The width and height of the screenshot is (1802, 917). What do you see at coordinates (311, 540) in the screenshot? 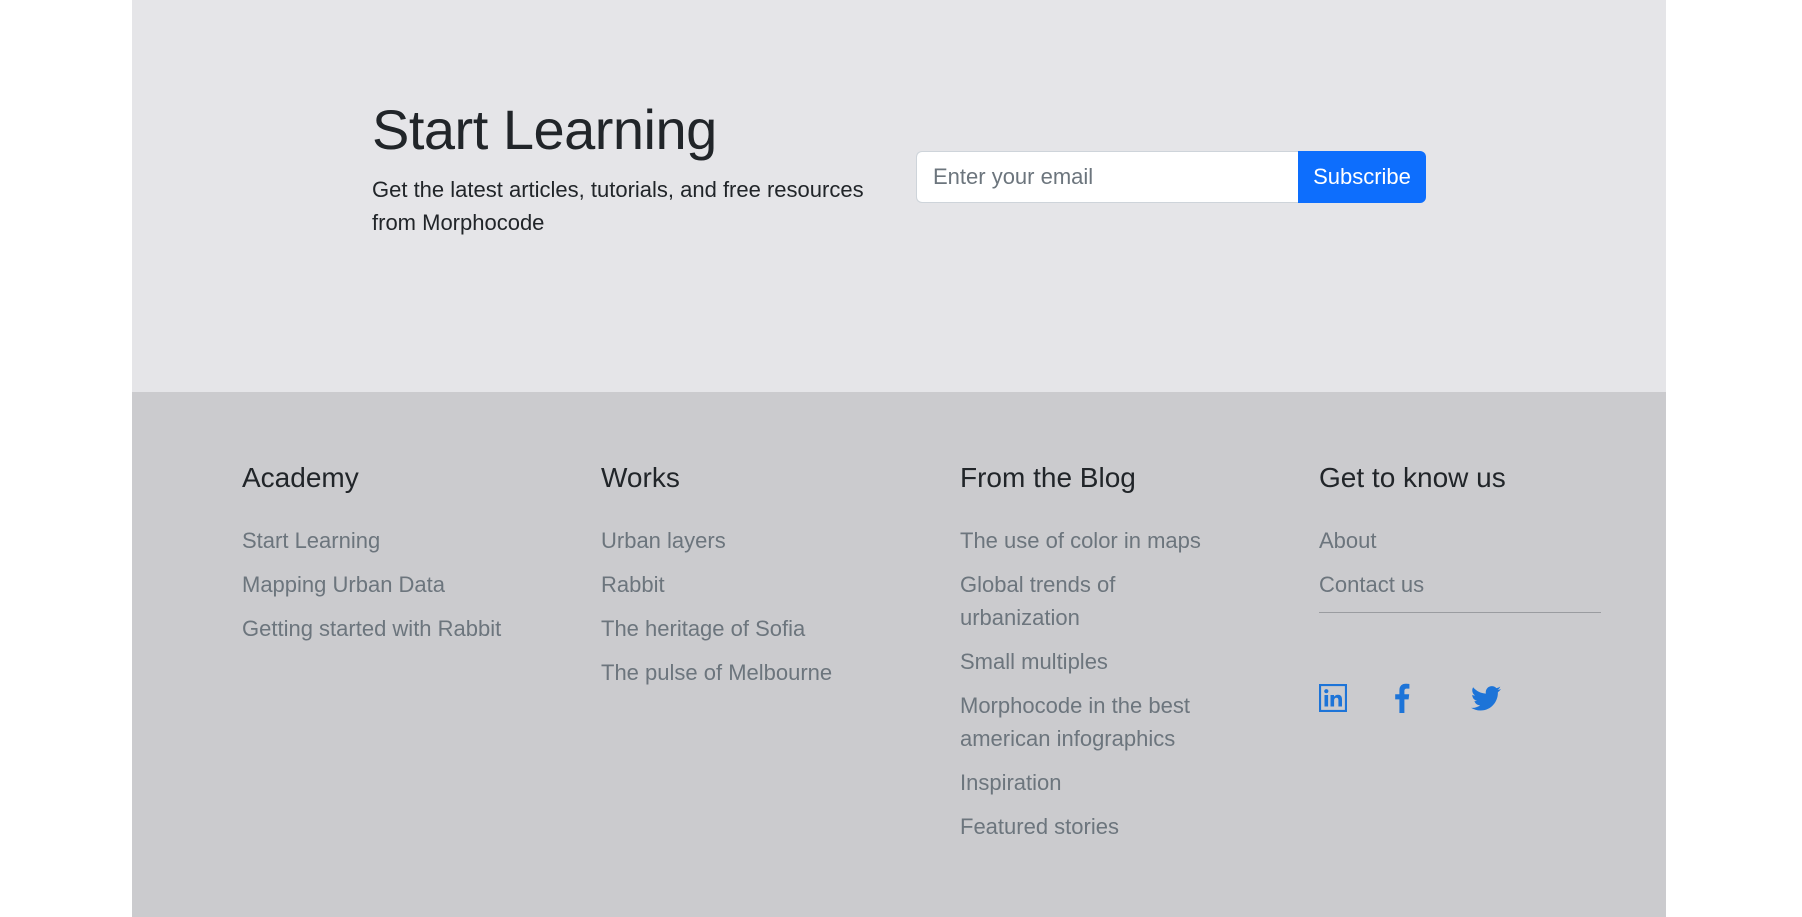
I see `footer-link: Start Learning` at bounding box center [311, 540].